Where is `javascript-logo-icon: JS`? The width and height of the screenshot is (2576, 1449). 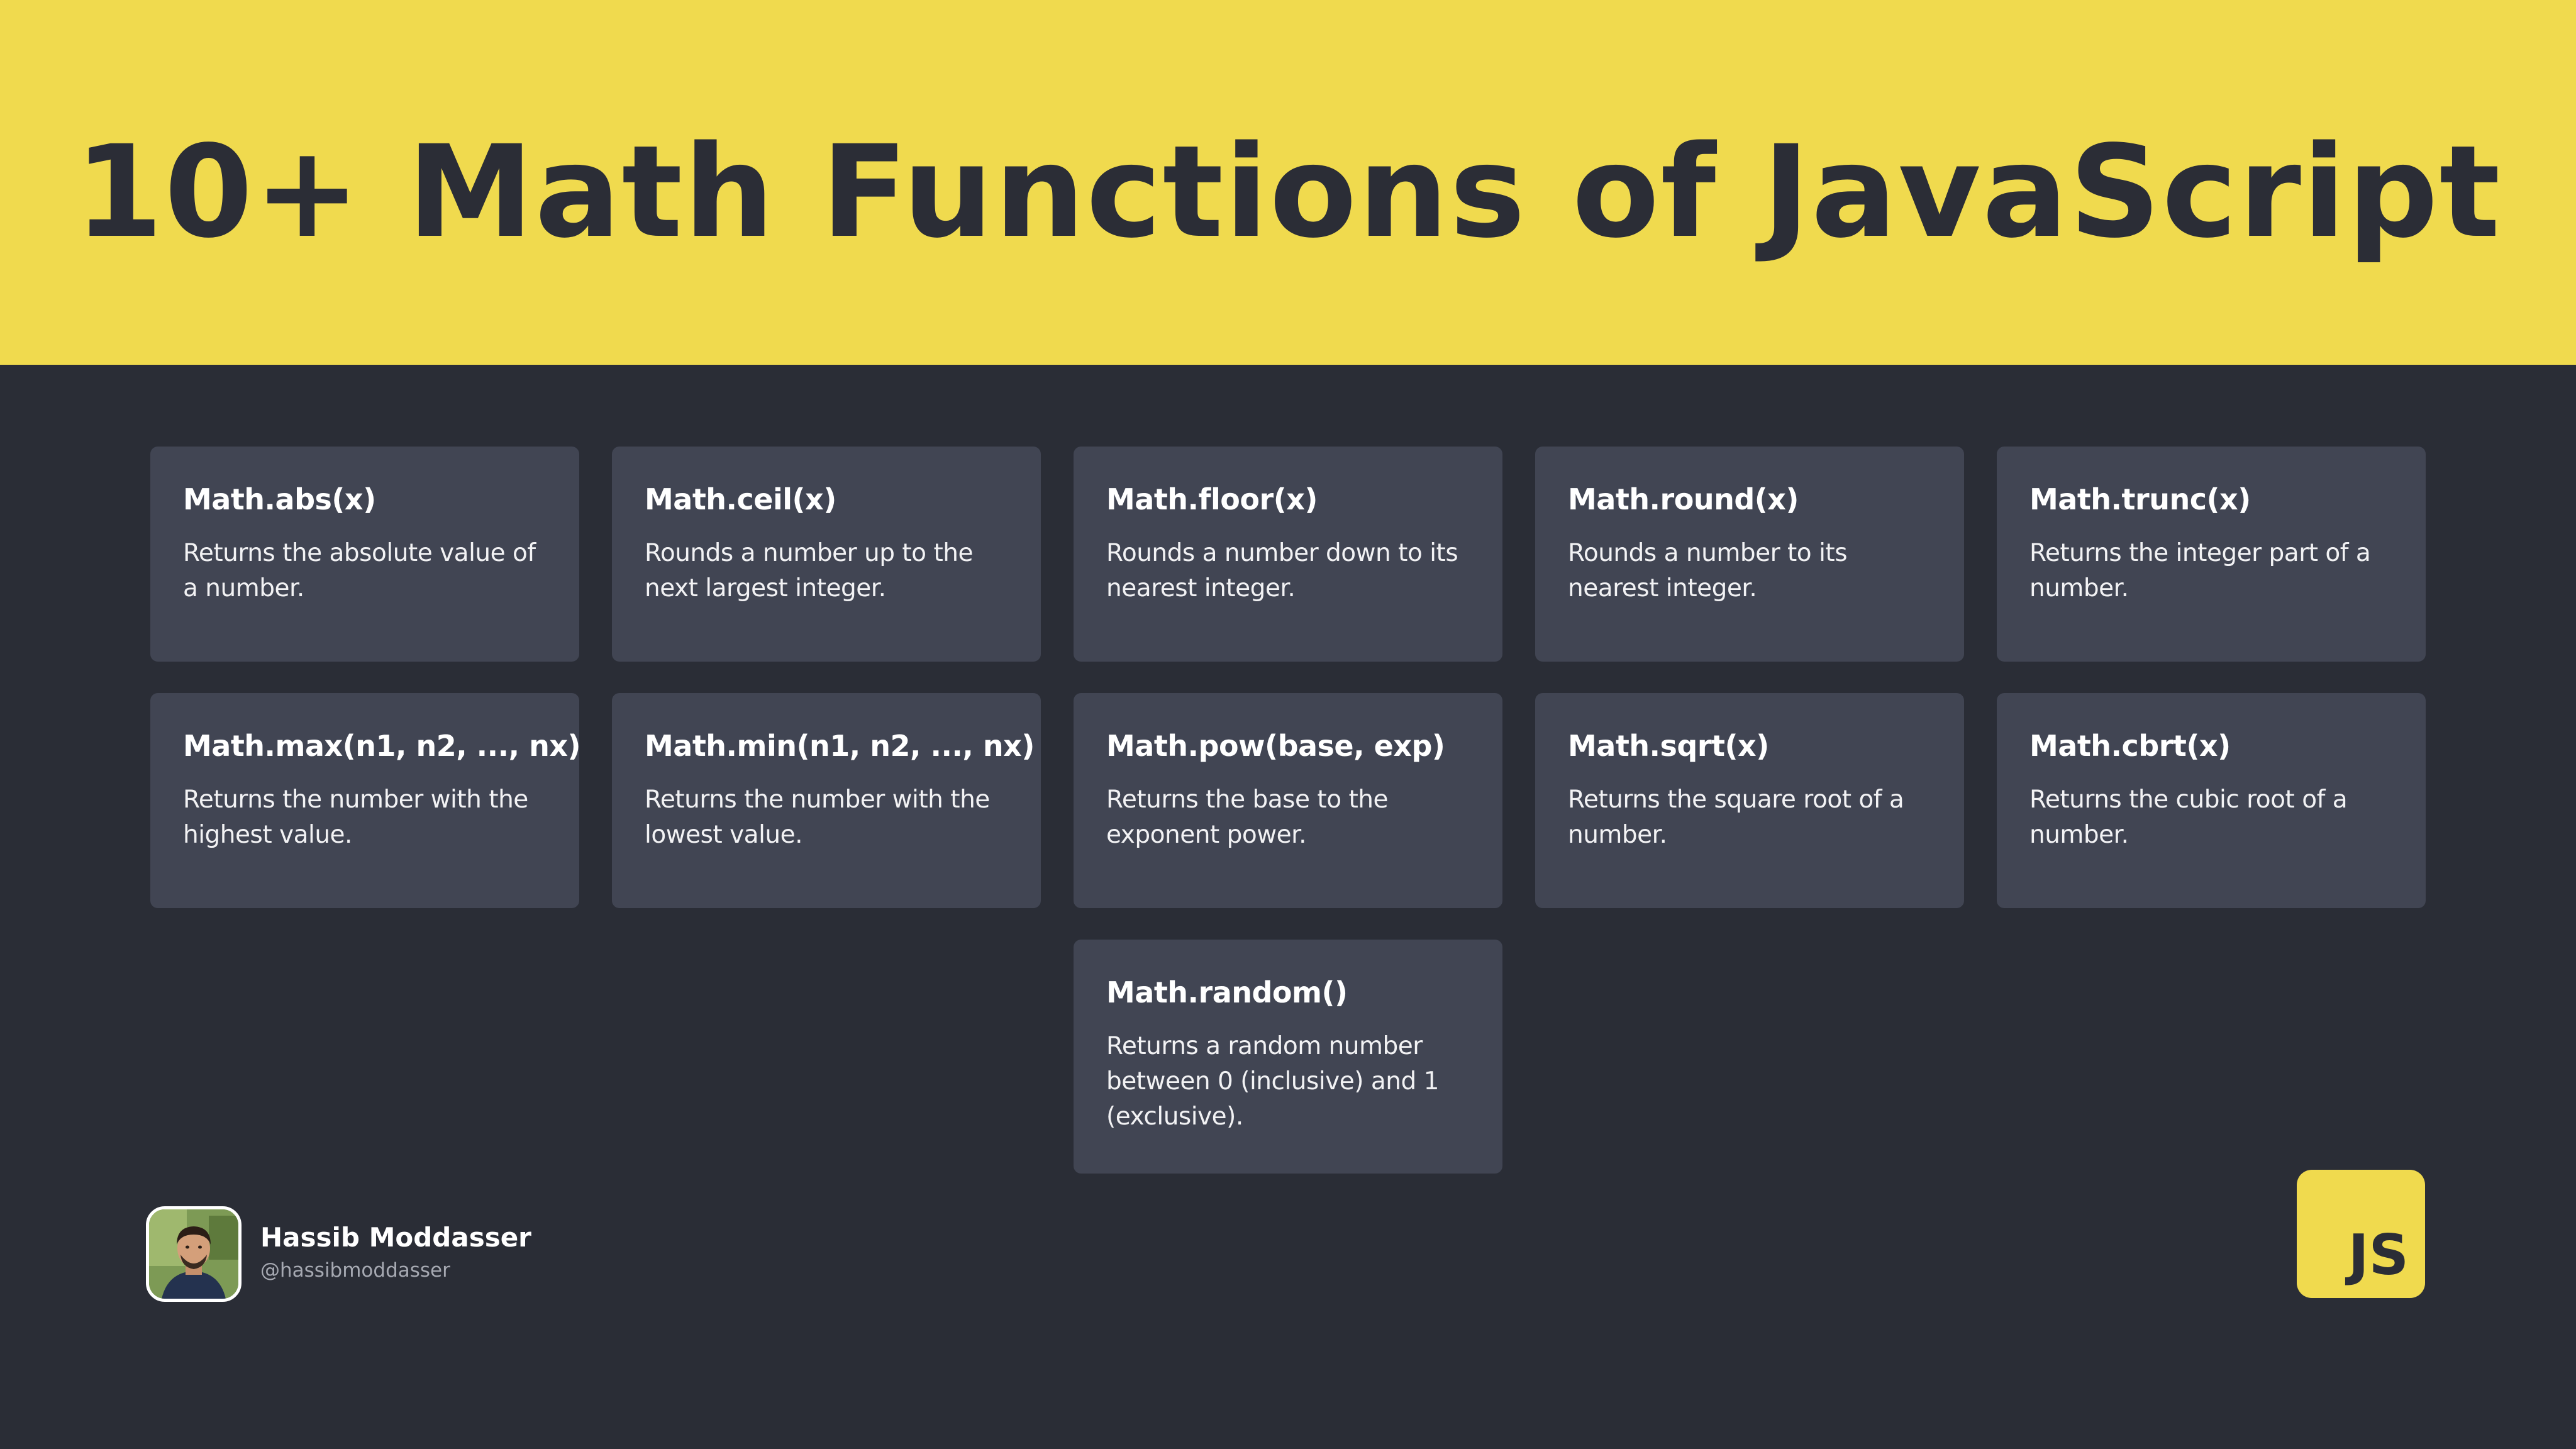
javascript-logo-icon: JS is located at coordinates (2361, 1234).